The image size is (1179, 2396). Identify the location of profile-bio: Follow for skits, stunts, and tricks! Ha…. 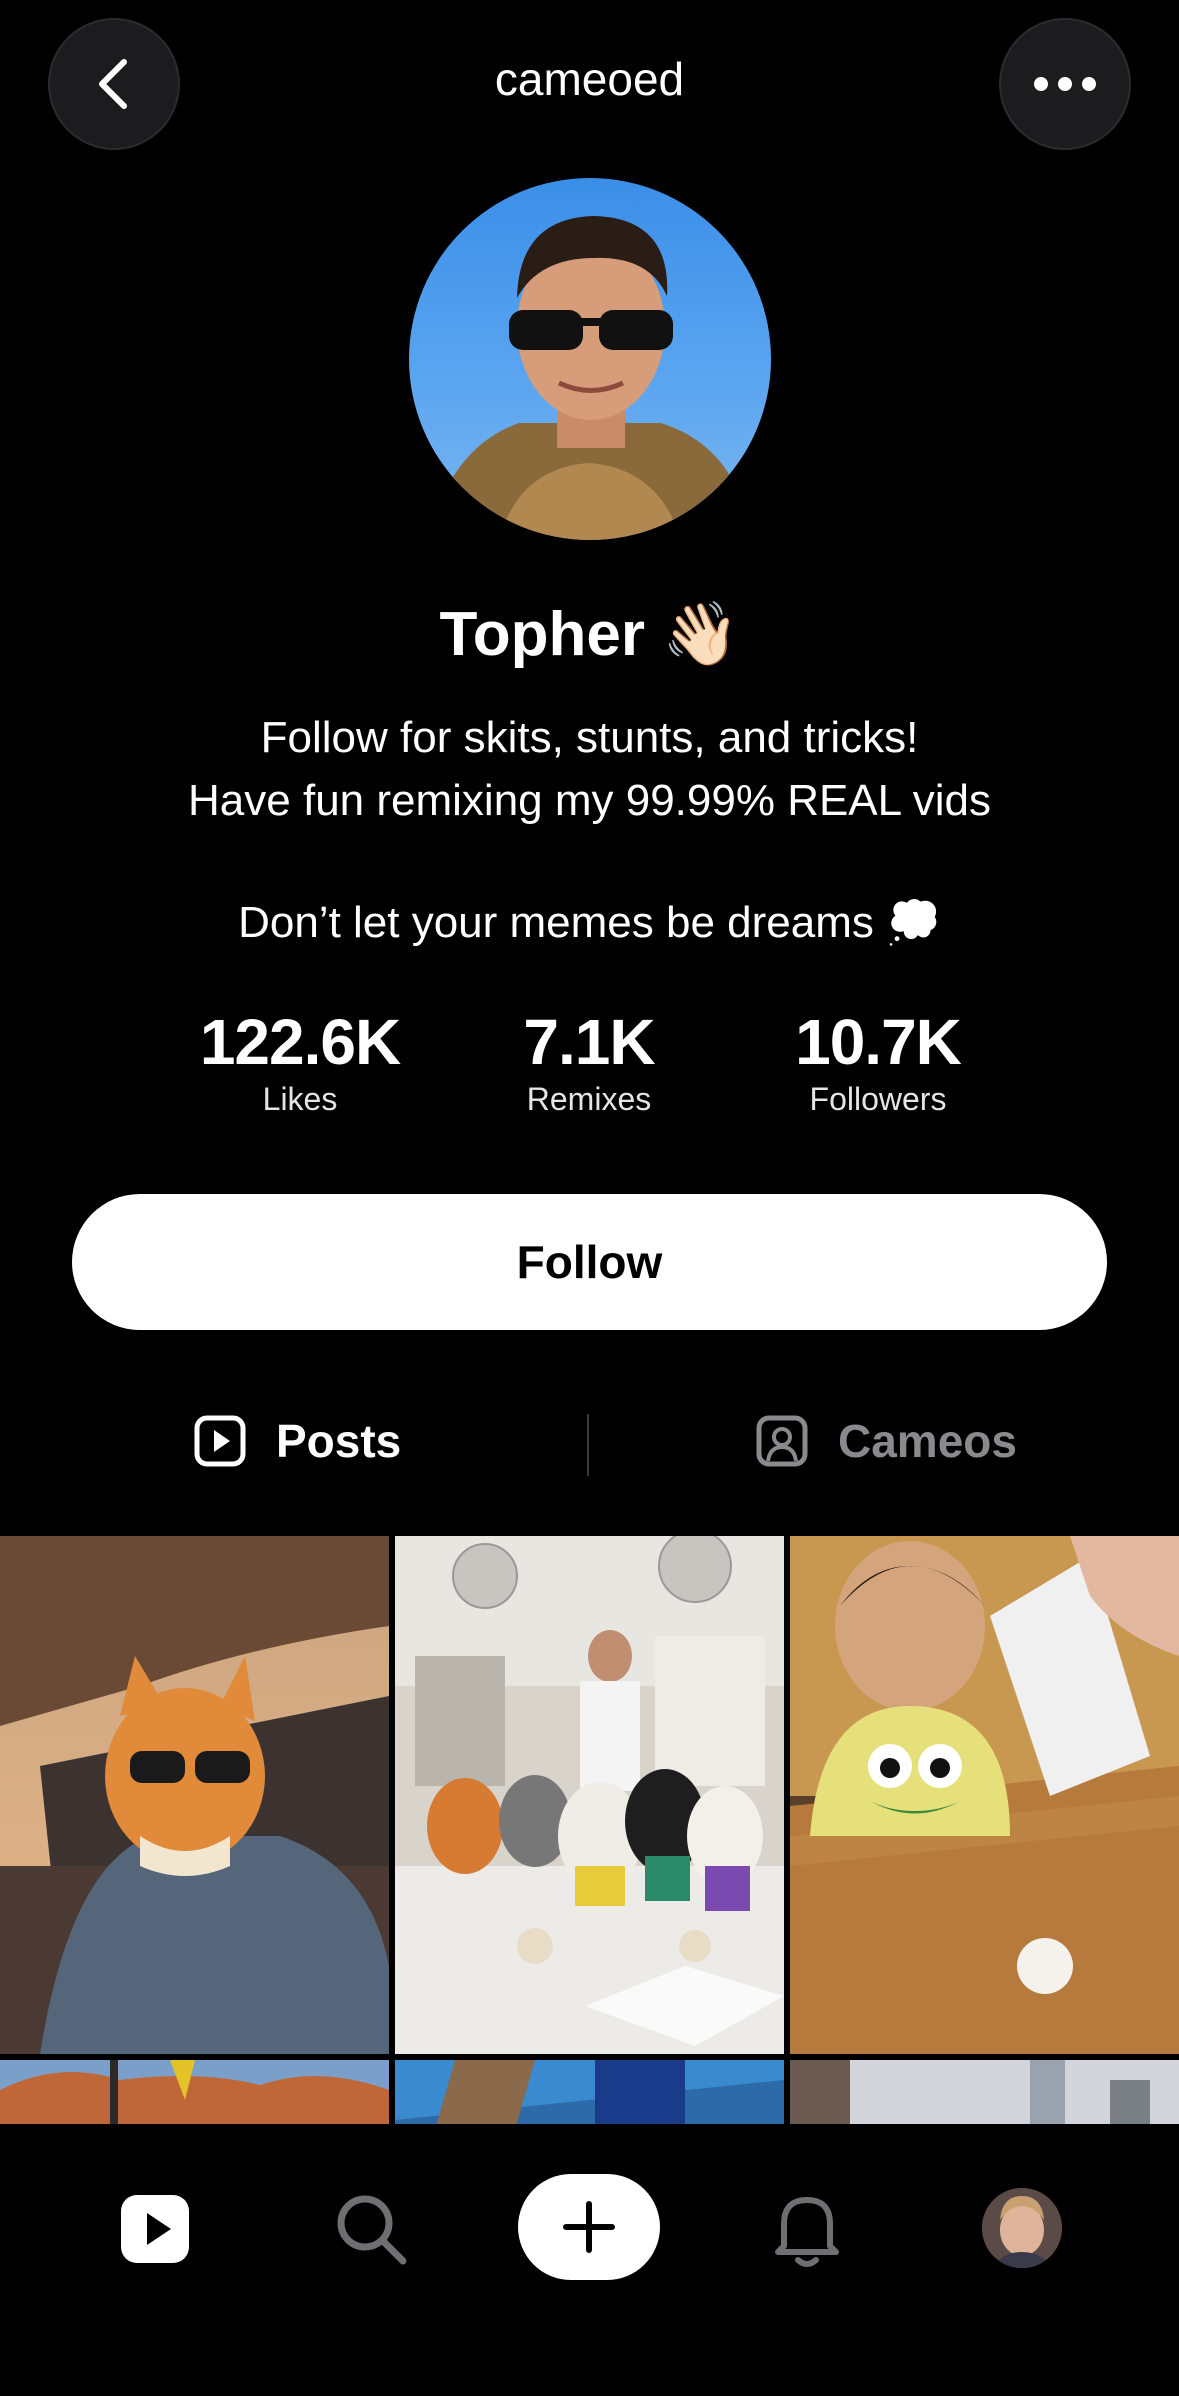
(589, 769).